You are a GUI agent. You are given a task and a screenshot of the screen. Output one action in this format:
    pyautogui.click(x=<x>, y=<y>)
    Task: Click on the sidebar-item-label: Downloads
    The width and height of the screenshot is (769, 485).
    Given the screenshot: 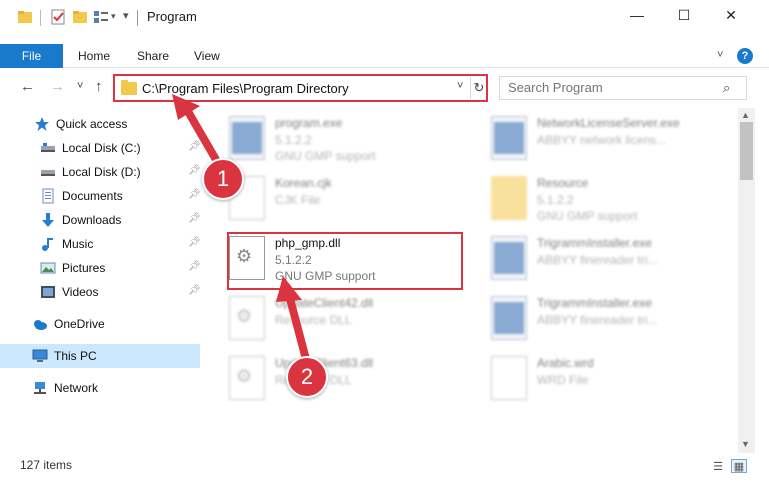 What is the action you would take?
    pyautogui.click(x=92, y=220)
    